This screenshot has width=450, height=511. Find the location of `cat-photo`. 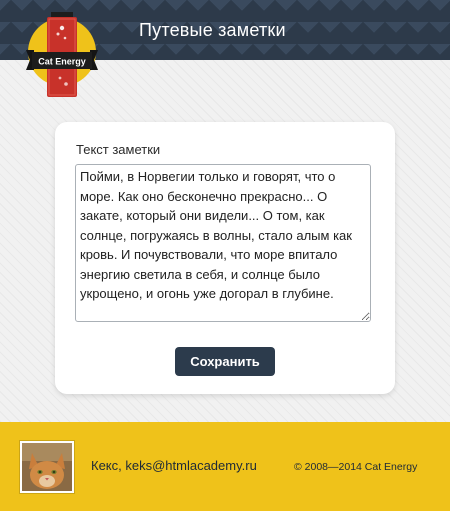

cat-photo is located at coordinates (47, 467).